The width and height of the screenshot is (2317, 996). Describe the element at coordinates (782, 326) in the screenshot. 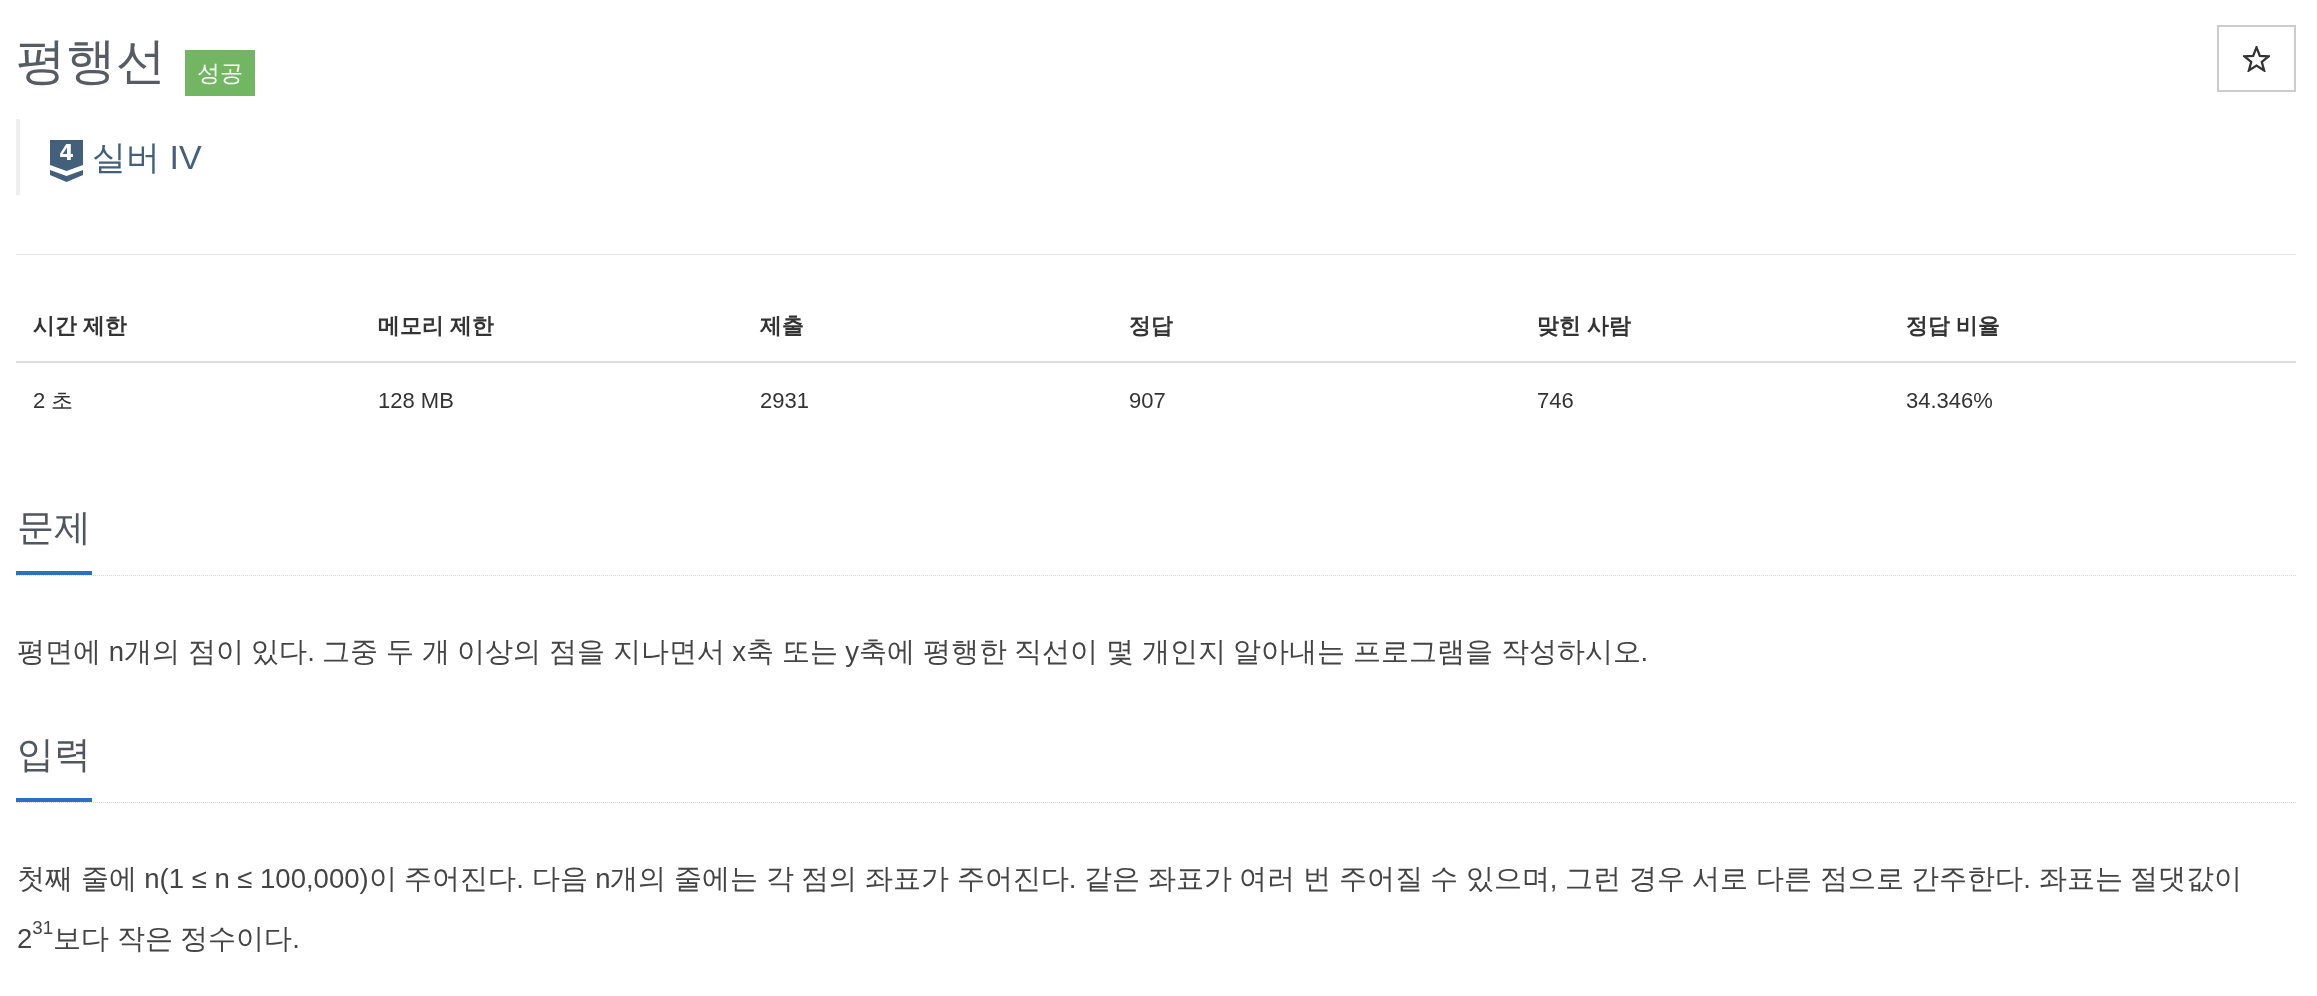

I see `column-header: 제출` at that location.